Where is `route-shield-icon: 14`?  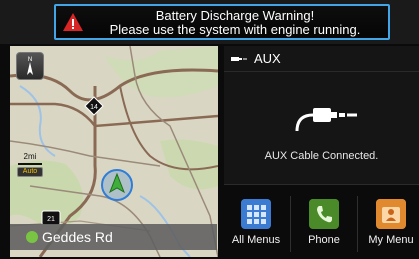
route-shield-icon: 14 is located at coordinates (94, 106).